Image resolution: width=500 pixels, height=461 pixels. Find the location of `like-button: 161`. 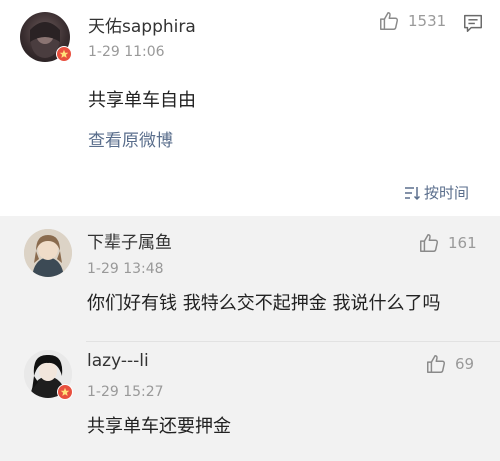

like-button: 161 is located at coordinates (447, 243).